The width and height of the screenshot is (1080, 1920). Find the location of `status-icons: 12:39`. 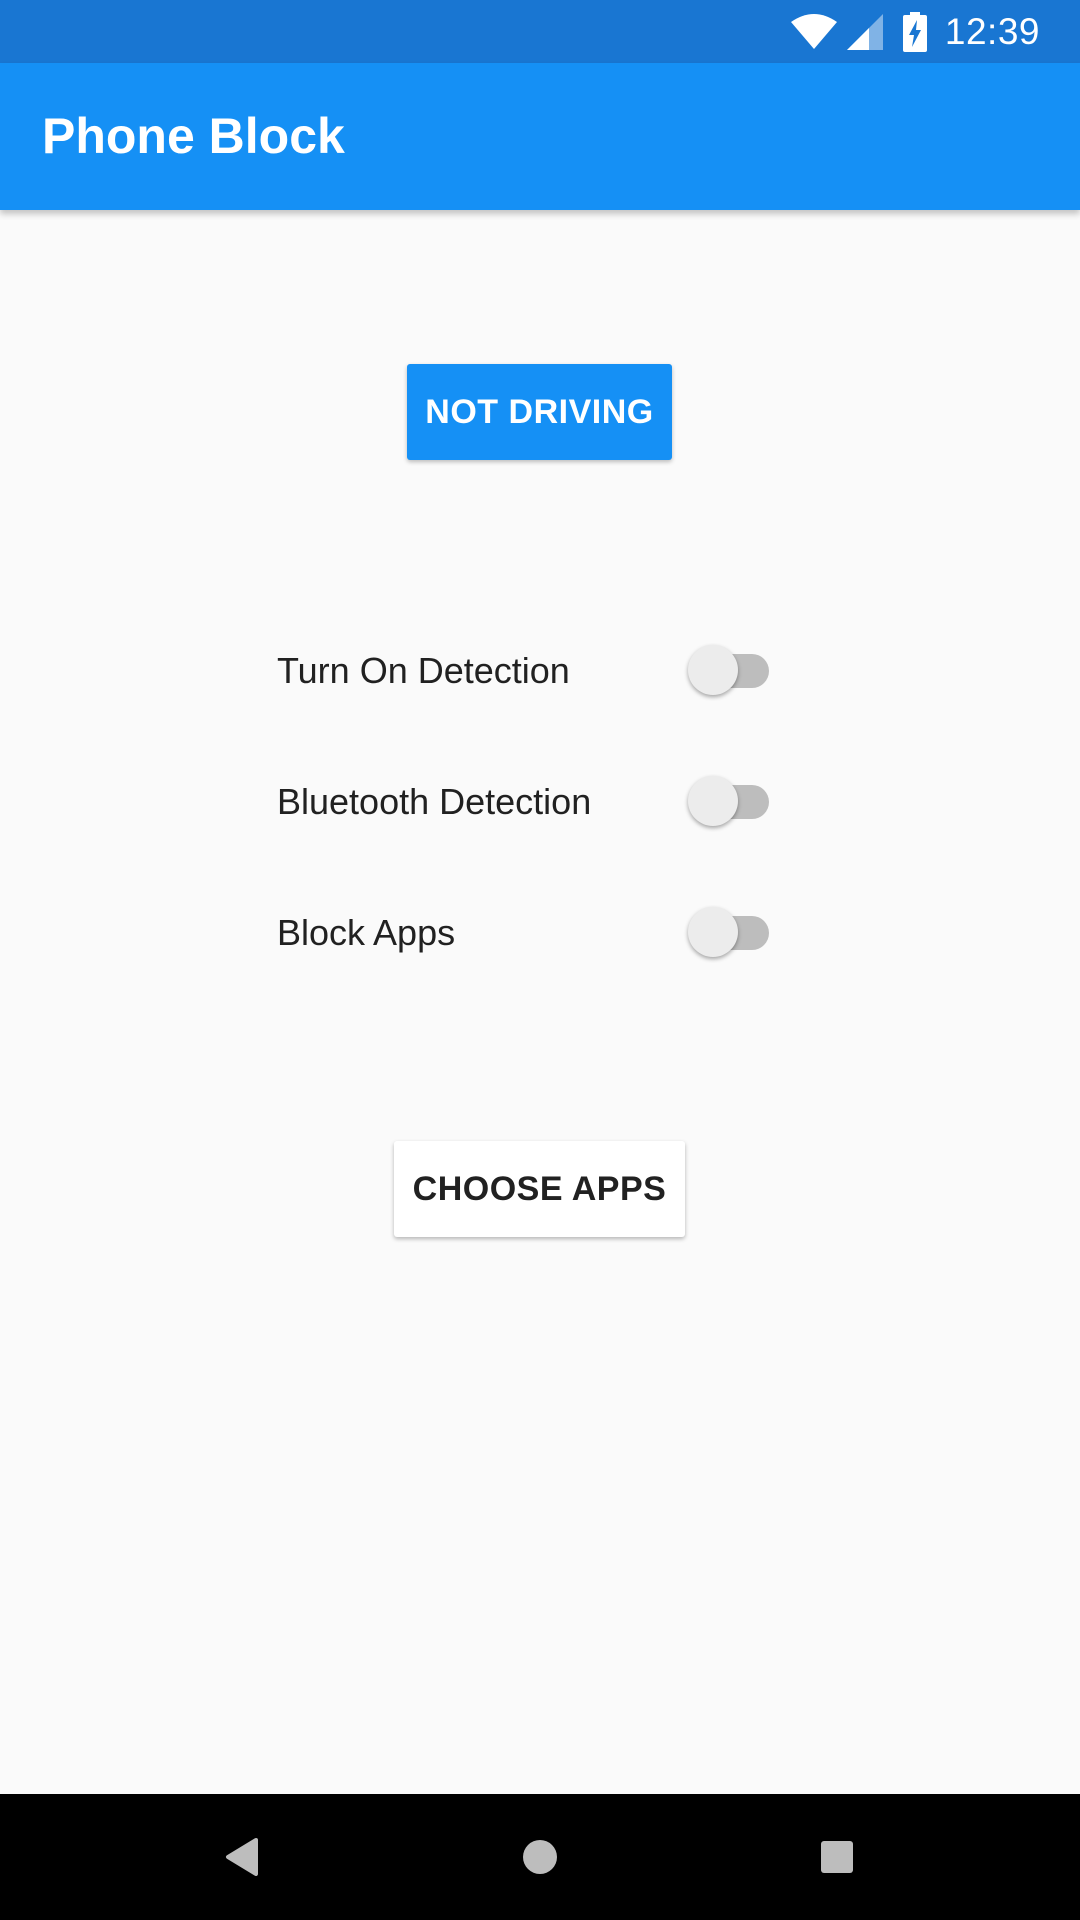

status-icons: 12:39 is located at coordinates (915, 31).